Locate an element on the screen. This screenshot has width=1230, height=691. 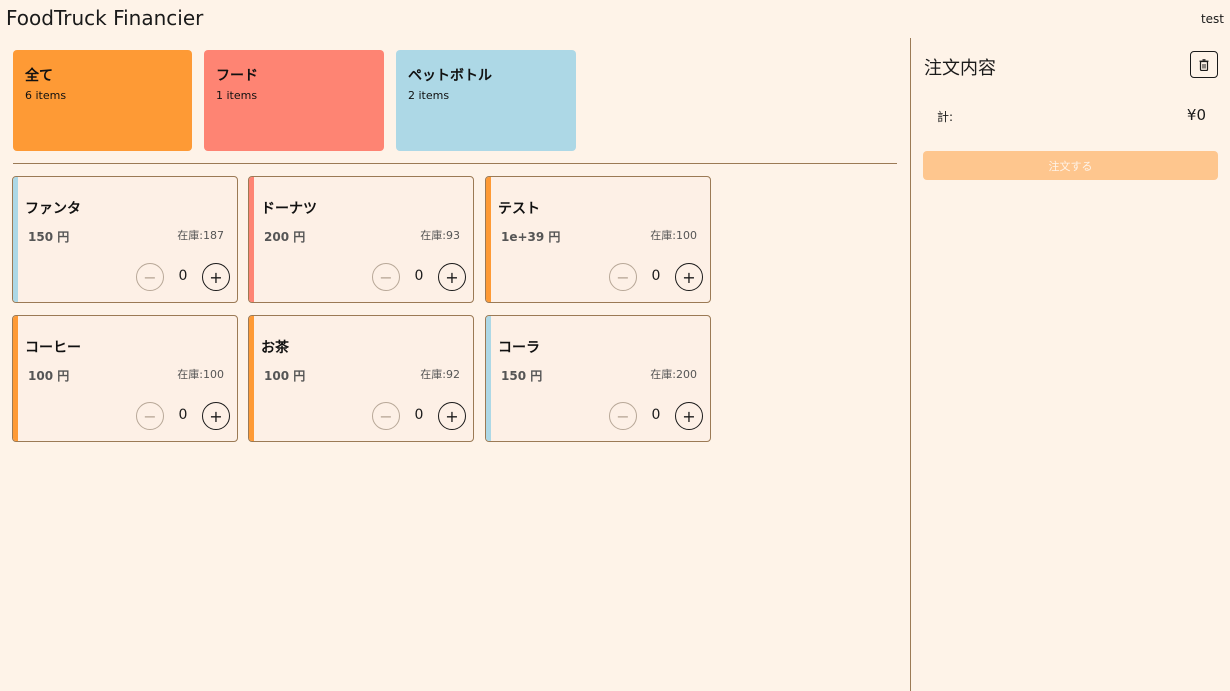
product-name: コーヒー is located at coordinates (53, 348).